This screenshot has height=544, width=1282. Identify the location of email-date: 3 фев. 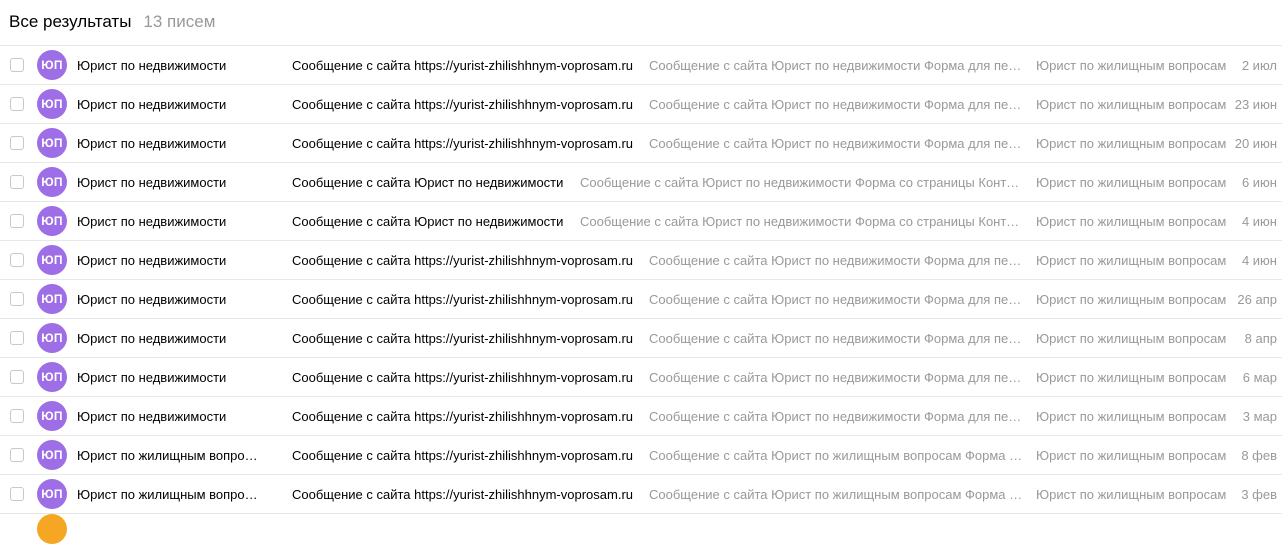
(1259, 494).